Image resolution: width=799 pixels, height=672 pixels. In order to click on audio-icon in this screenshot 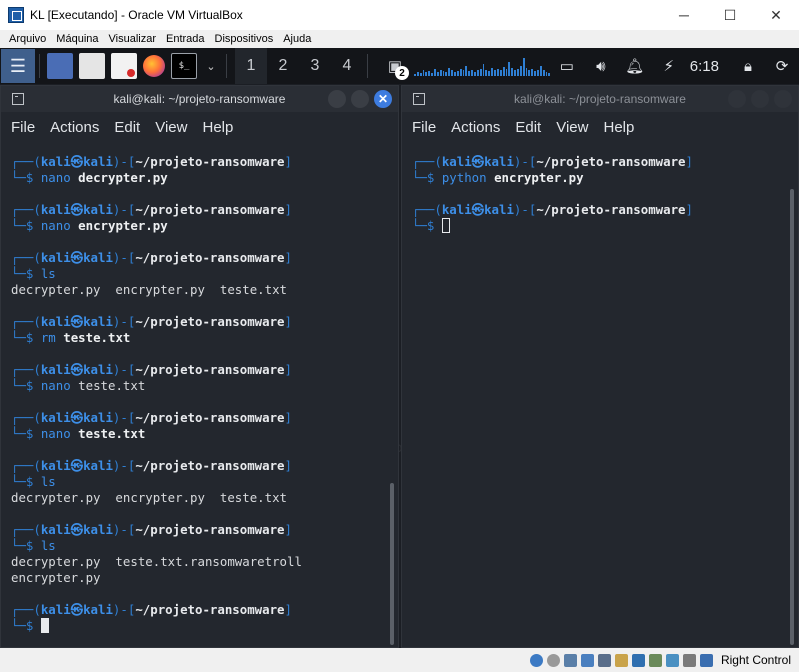, I will do `click(570, 660)`.